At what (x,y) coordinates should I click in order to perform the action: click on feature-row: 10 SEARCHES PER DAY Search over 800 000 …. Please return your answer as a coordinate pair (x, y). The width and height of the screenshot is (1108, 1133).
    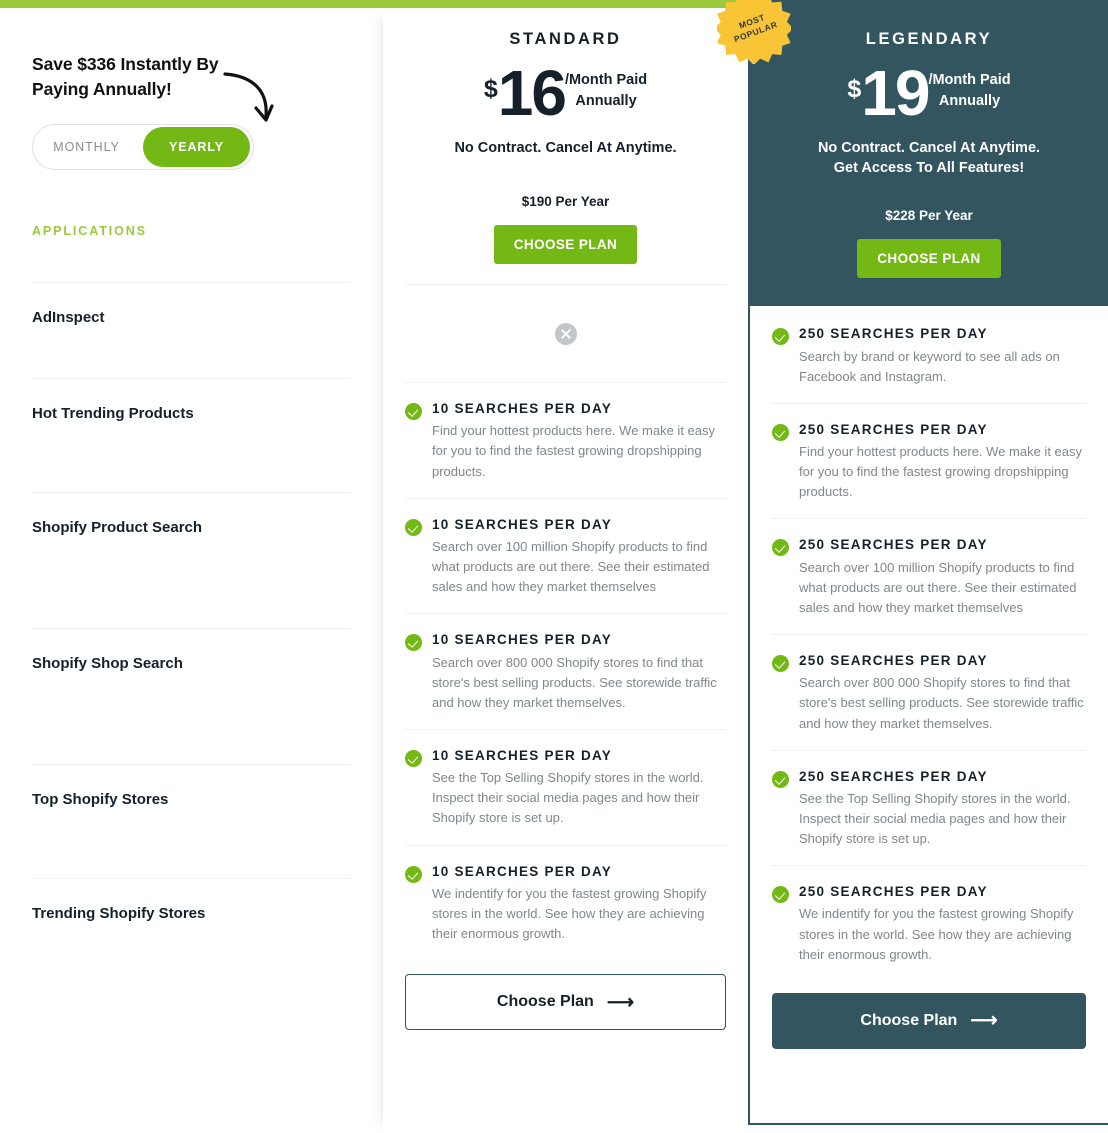
    Looking at the image, I should click on (565, 671).